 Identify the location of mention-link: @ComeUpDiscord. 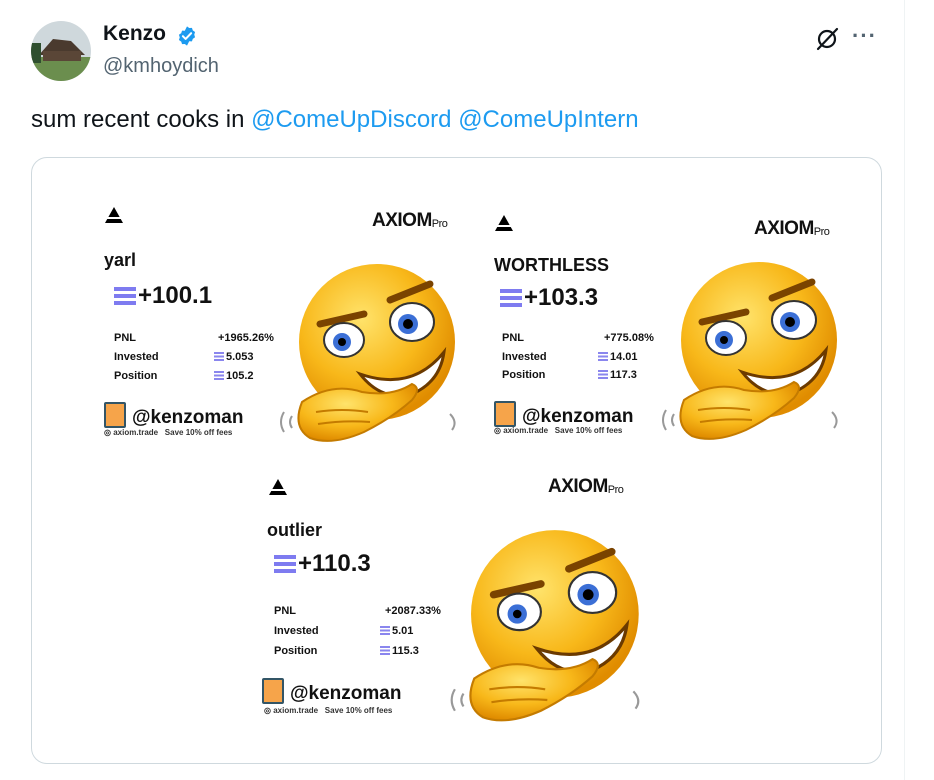
(351, 119).